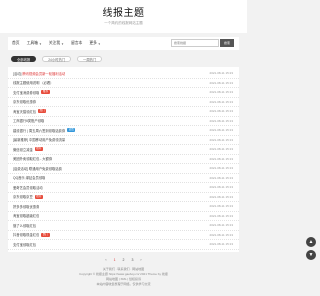 This screenshot has height=296, width=320. Describe the element at coordinates (26, 234) in the screenshot. I see `post-title: 抖音领取现金红包` at that location.